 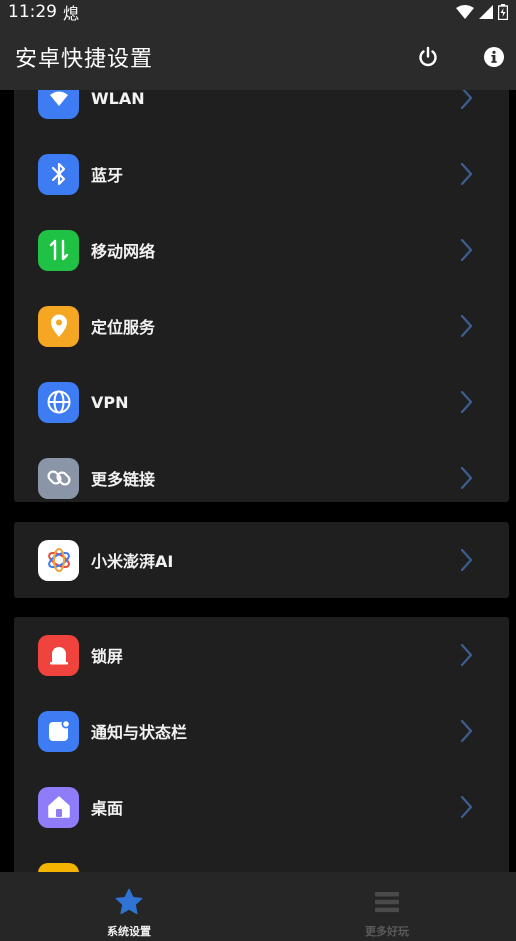 What do you see at coordinates (107, 175) in the screenshot?
I see `list-item-label: 蓝牙` at bounding box center [107, 175].